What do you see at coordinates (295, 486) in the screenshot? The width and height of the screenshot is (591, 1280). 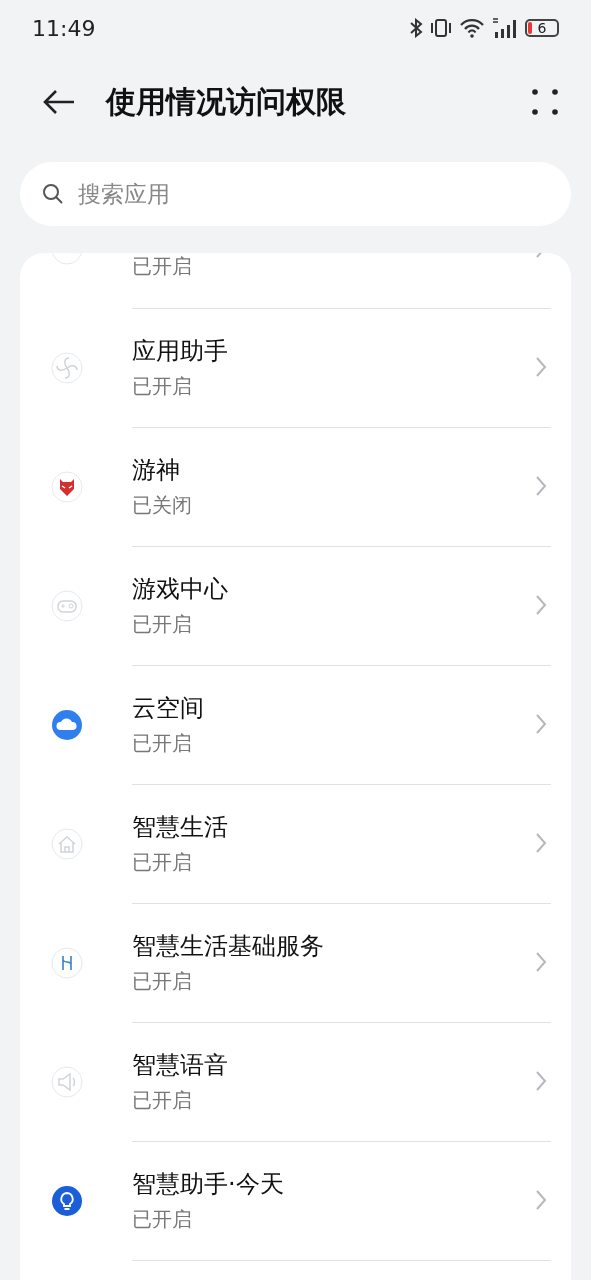 I see `app-list-item: 游神 已关闭` at bounding box center [295, 486].